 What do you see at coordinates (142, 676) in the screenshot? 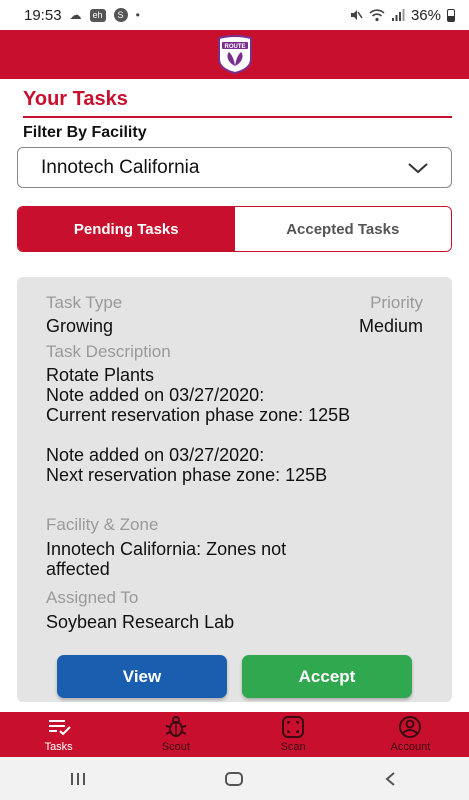
I see `view-button: View` at bounding box center [142, 676].